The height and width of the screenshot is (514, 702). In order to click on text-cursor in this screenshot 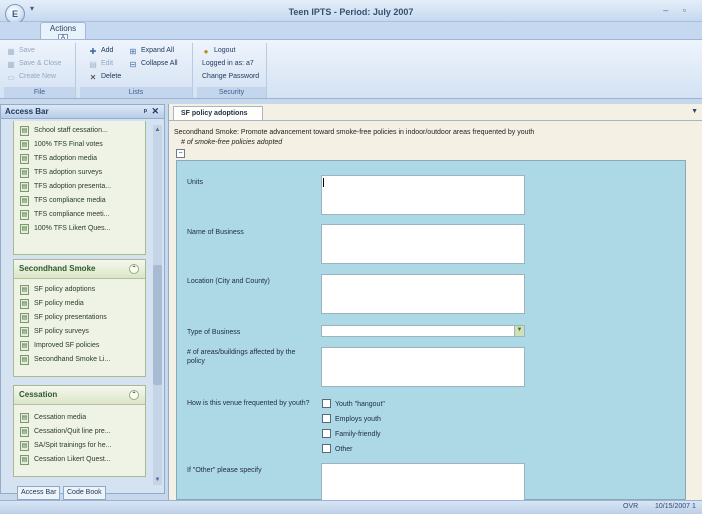, I will do `click(323, 182)`.